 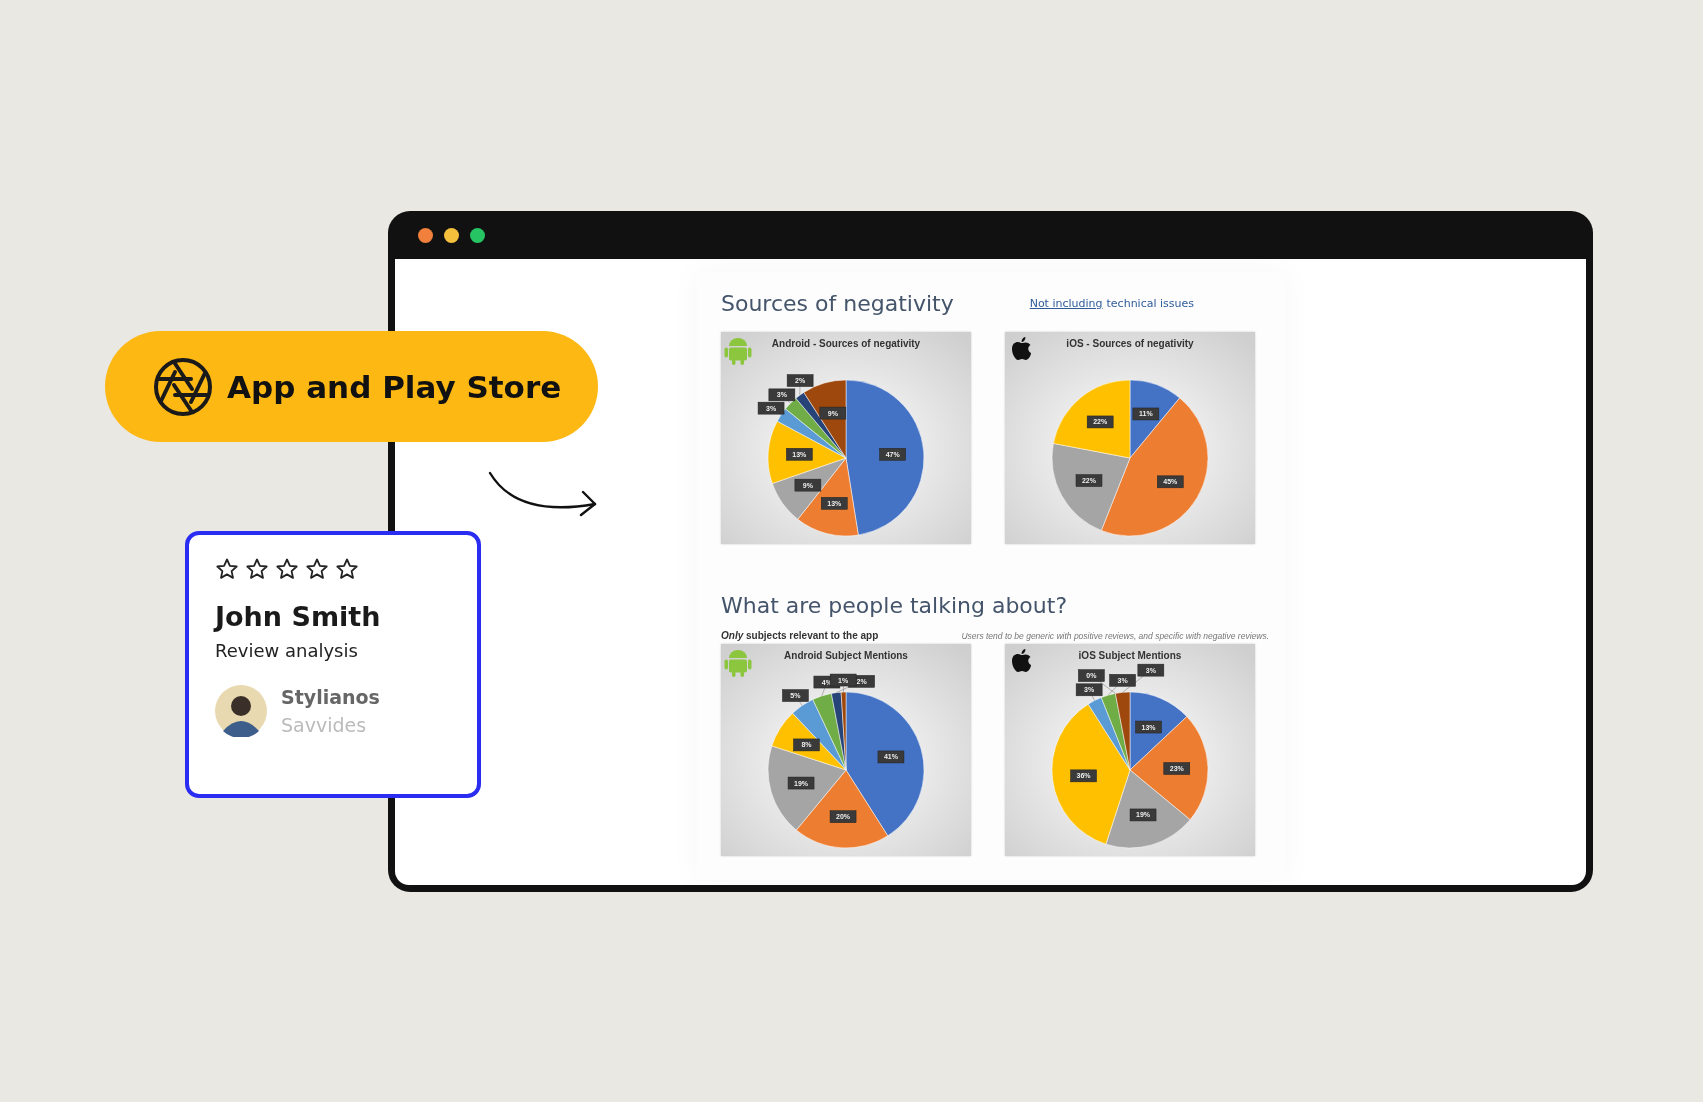 What do you see at coordinates (894, 605) in the screenshot?
I see `section-heading: What are people talking about?` at bounding box center [894, 605].